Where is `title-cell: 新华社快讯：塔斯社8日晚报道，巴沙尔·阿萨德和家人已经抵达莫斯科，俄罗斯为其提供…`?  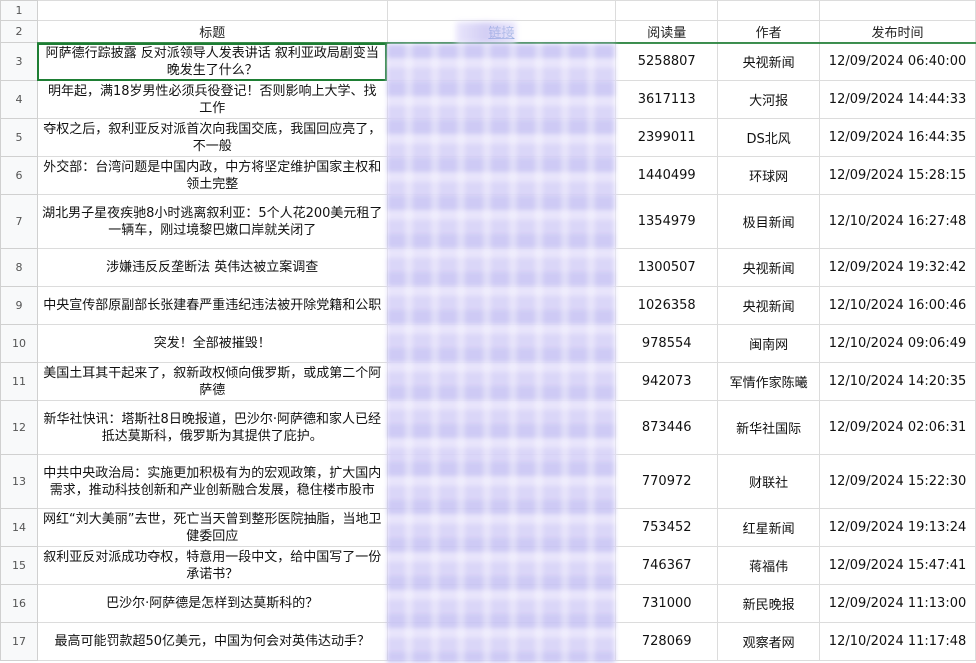 title-cell: 新华社快讯：塔斯社8日晚报道，巴沙尔·阿萨德和家人已经抵达莫斯科，俄罗斯为其提供… is located at coordinates (212, 427).